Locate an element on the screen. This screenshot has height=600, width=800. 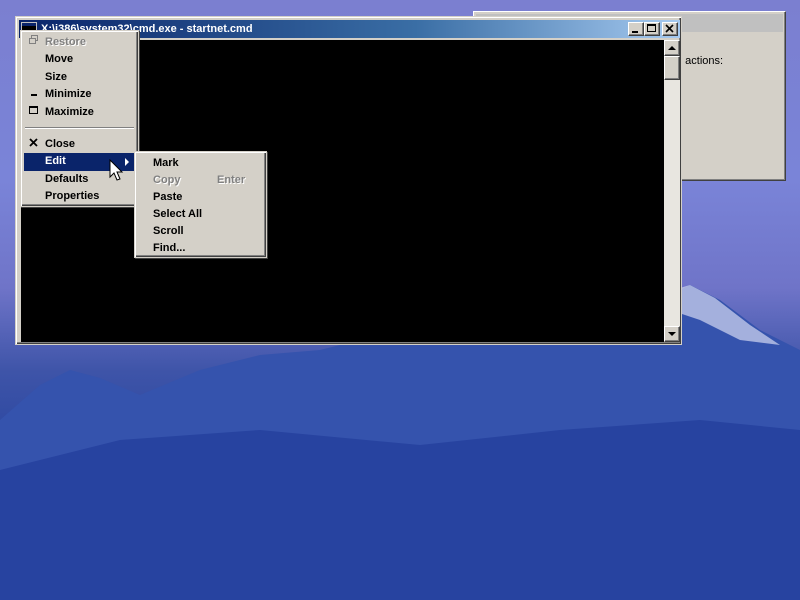
menu-separator is located at coordinates (79, 127).